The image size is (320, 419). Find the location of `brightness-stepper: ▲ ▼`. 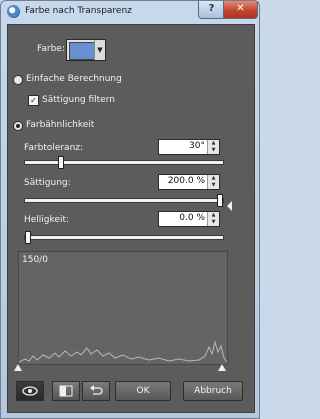

brightness-stepper: ▲ ▼ is located at coordinates (213, 219).